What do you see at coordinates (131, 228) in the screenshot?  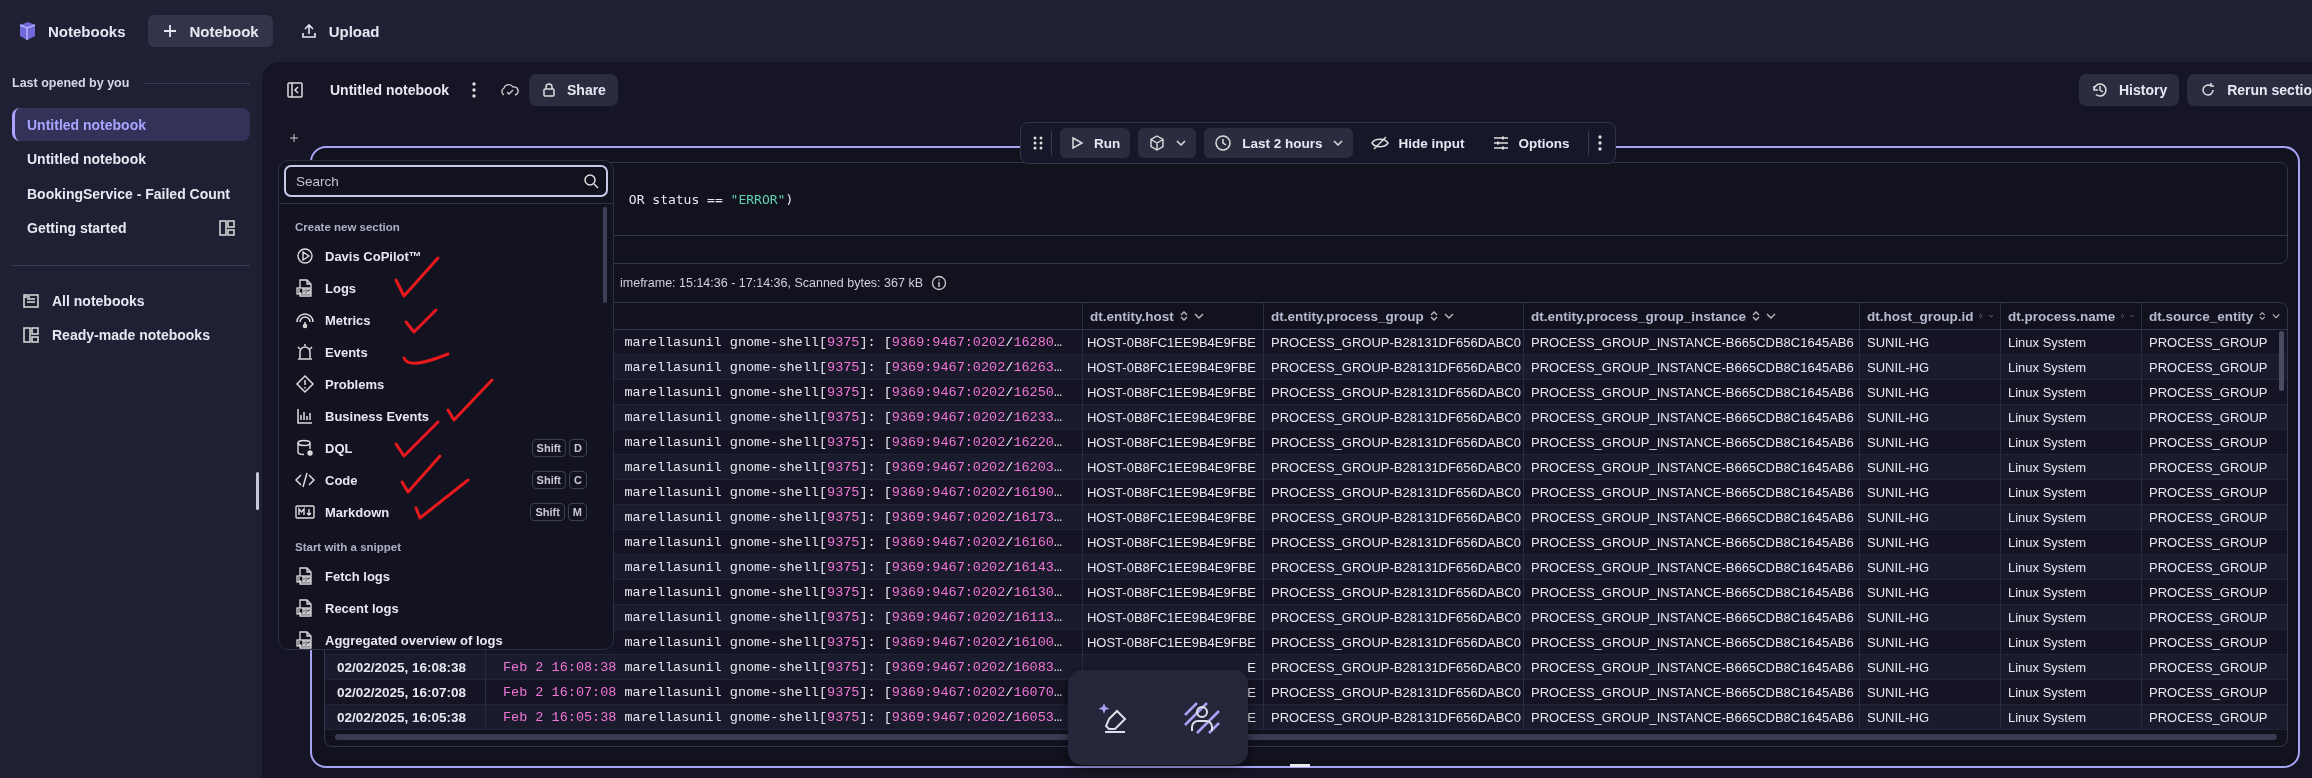 I see `recent-notebook-item: Getting started` at bounding box center [131, 228].